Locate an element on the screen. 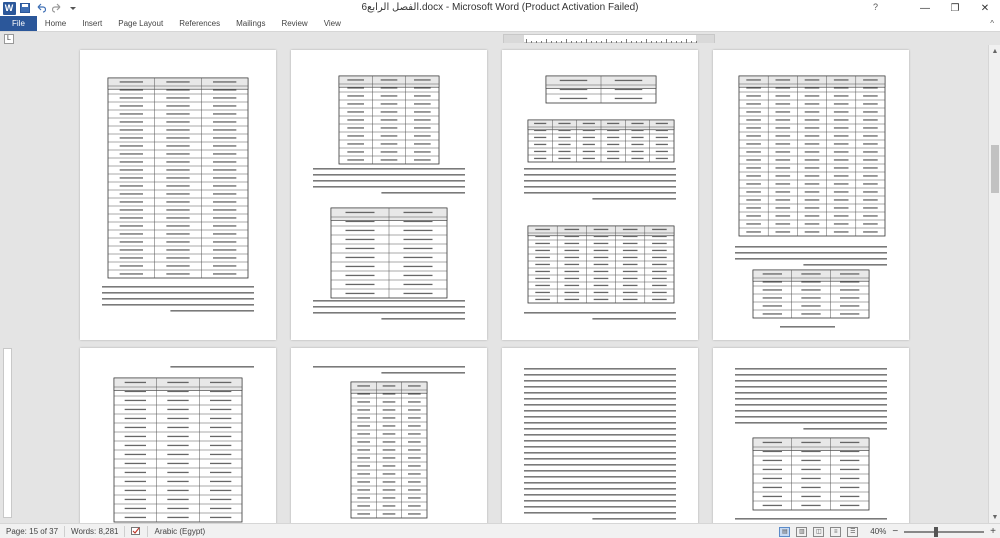 This screenshot has width=1000, height=538. language-indicator: Arabic (Egypt) is located at coordinates (179, 531).